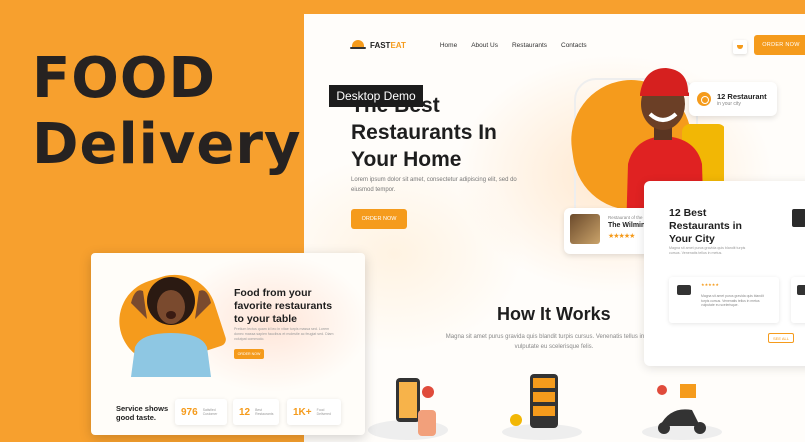 The height and width of the screenshot is (442, 805). I want to click on restaurant-count-badge: 12 Restaurant in your city, so click(733, 99).